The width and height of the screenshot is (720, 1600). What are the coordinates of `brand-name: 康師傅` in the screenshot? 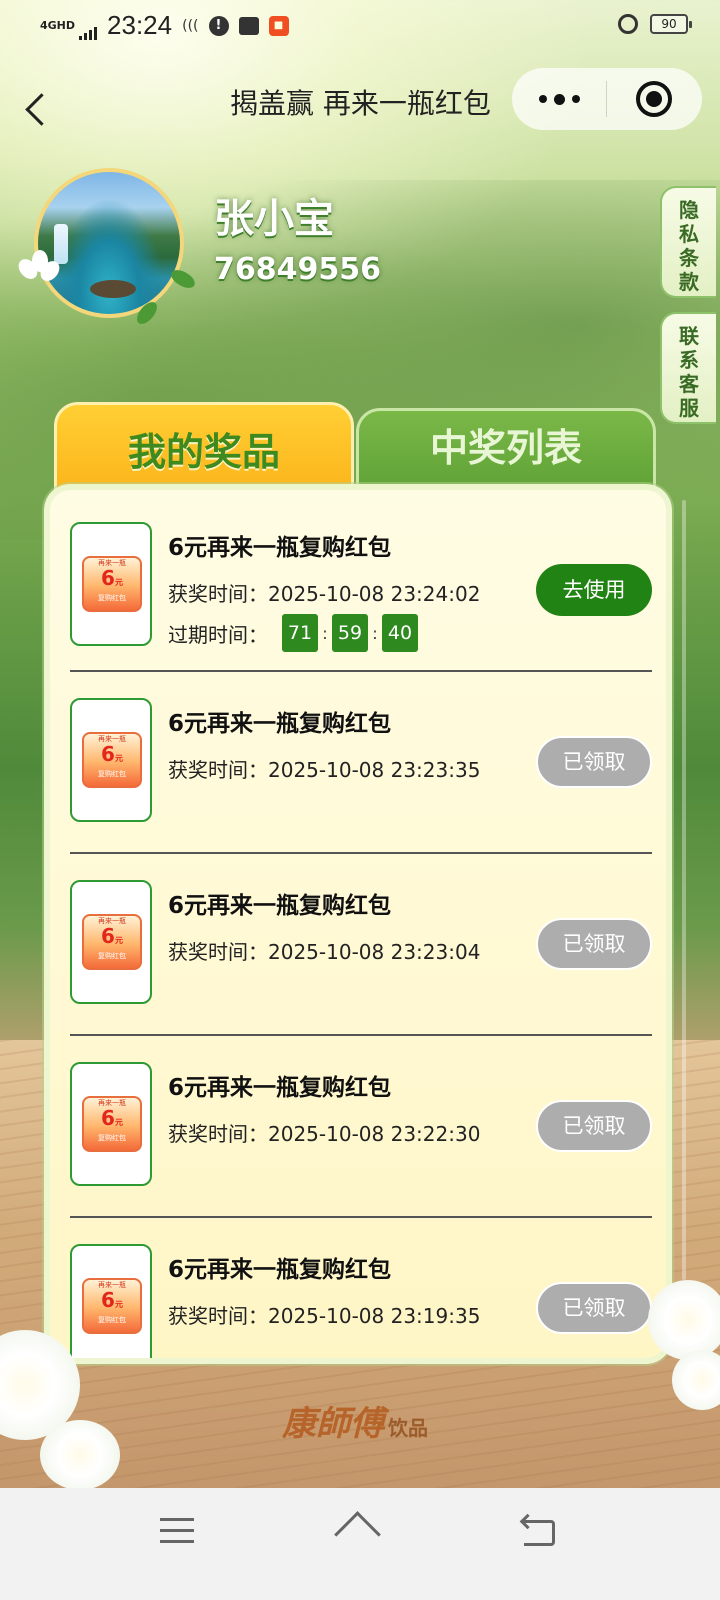 It's located at (333, 1424).